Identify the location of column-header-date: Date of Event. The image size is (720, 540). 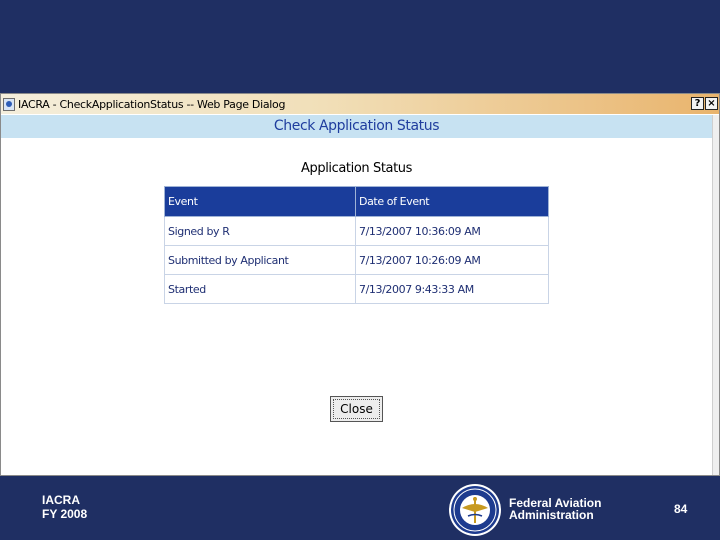
(452, 201).